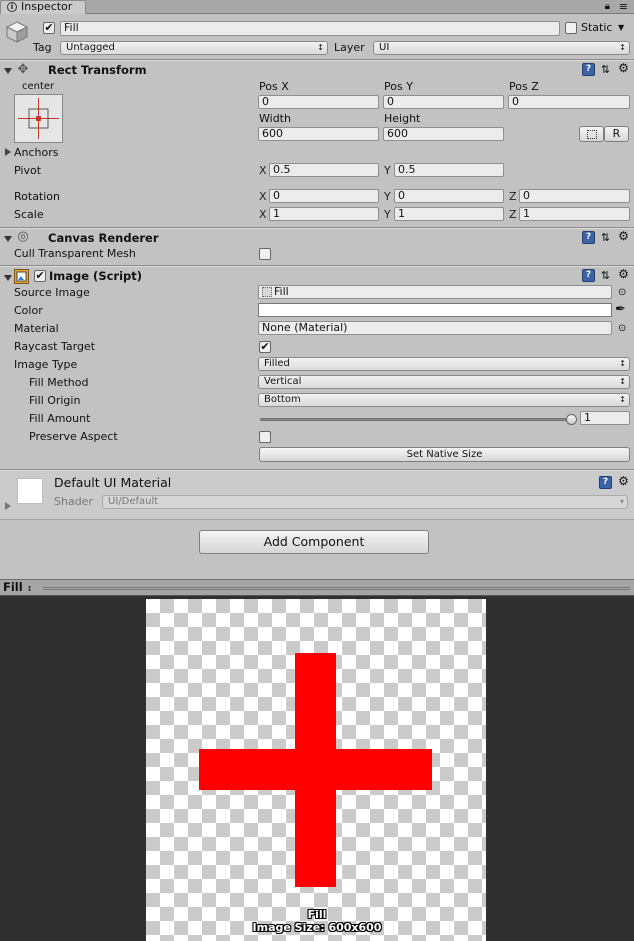  What do you see at coordinates (444, 364) in the screenshot?
I see `image-type-dropdown: Filled ↕` at bounding box center [444, 364].